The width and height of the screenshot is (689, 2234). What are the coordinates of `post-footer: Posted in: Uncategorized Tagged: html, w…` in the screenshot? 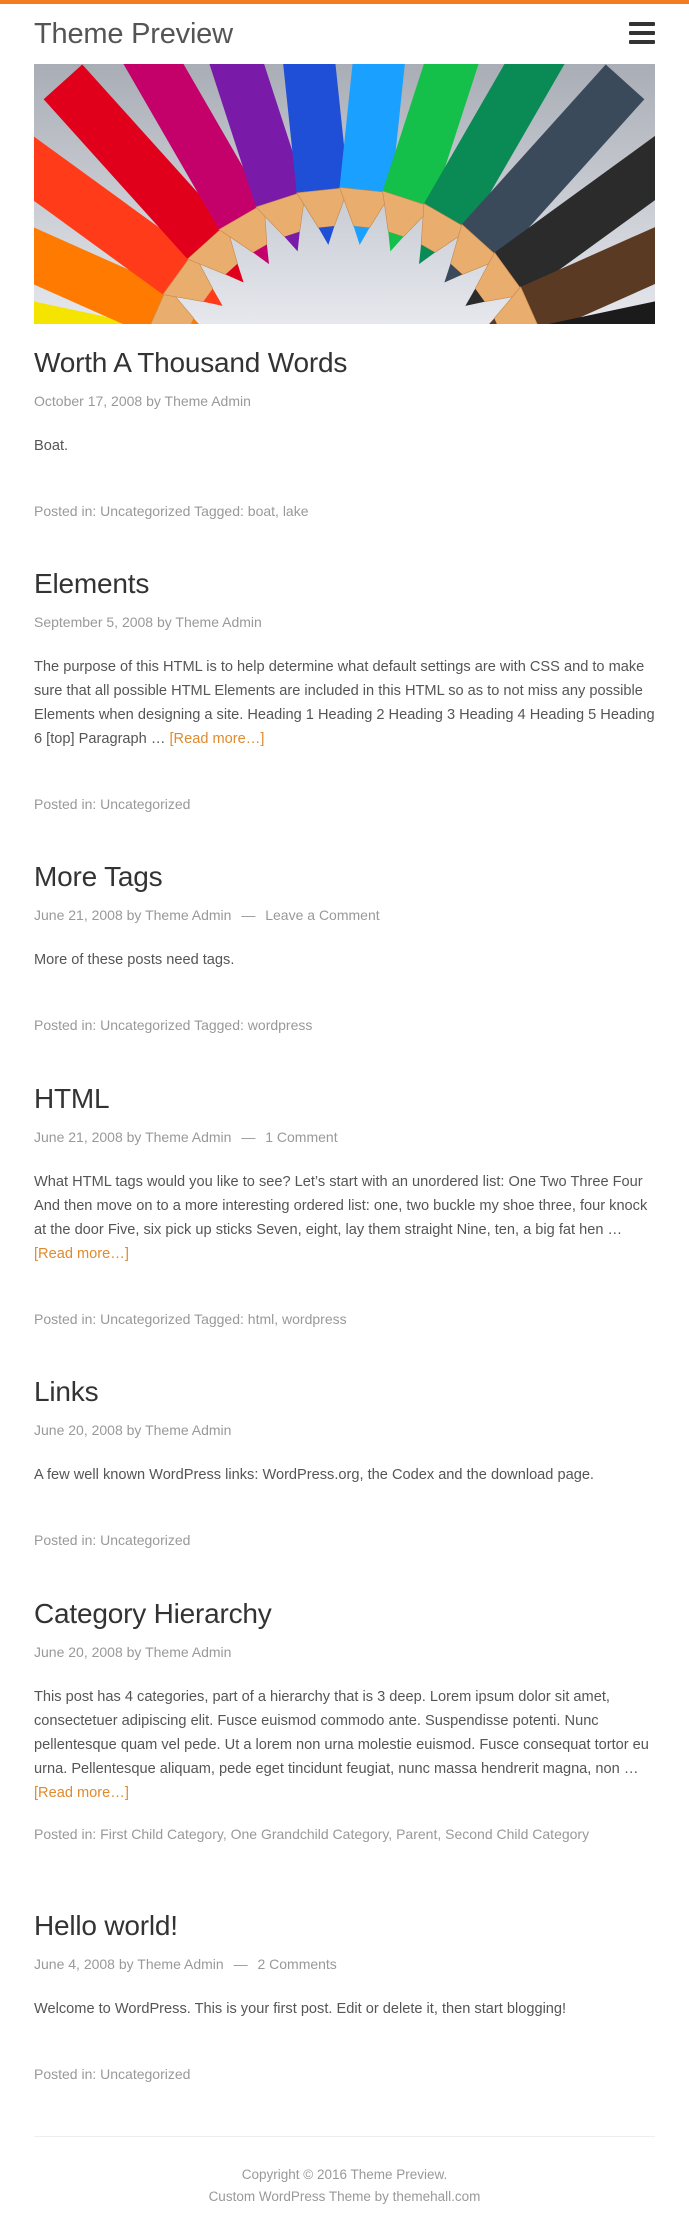 It's located at (190, 1319).